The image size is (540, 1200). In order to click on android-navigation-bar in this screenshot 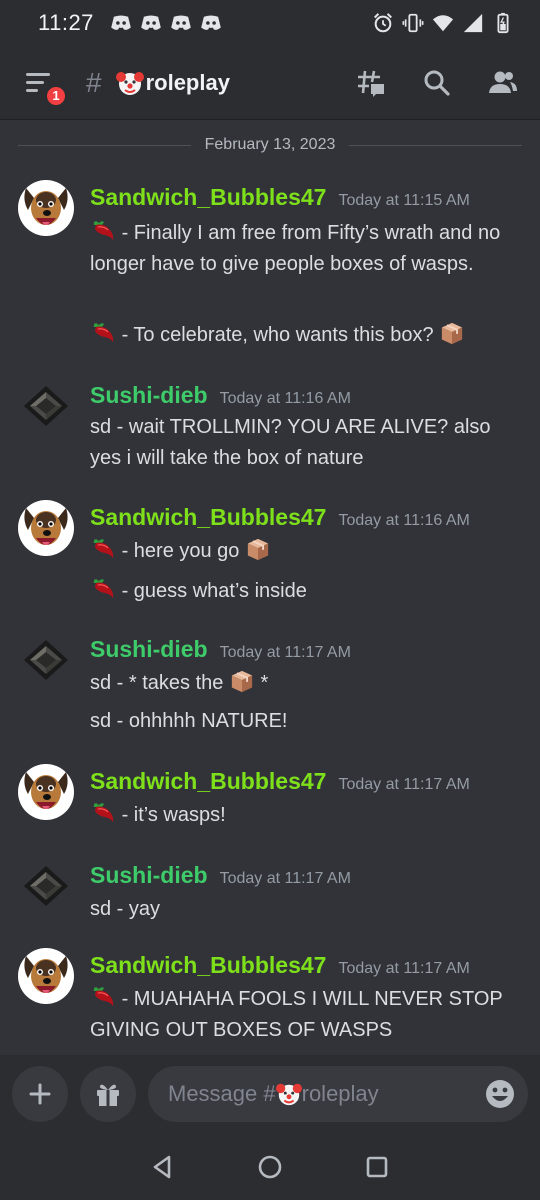, I will do `click(270, 1166)`.